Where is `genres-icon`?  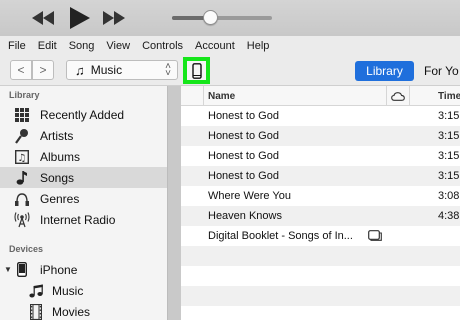
genres-icon is located at coordinates (22, 199).